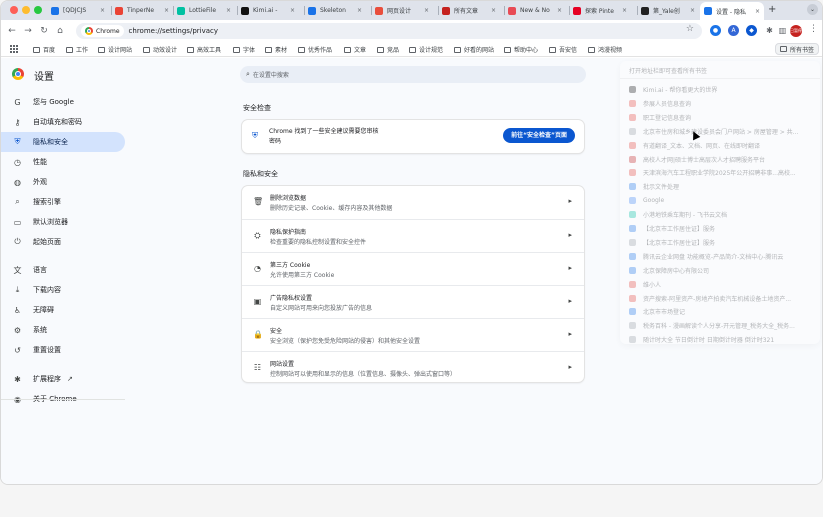 Image resolution: width=823 pixels, height=517 pixels. What do you see at coordinates (769, 30) in the screenshot?
I see `extension-puzzle-icon: ✱` at bounding box center [769, 30].